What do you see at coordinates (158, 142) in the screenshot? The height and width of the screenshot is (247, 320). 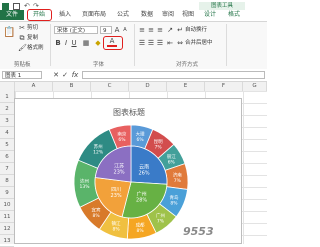 I see `outer-ring-label: 昆明` at bounding box center [158, 142].